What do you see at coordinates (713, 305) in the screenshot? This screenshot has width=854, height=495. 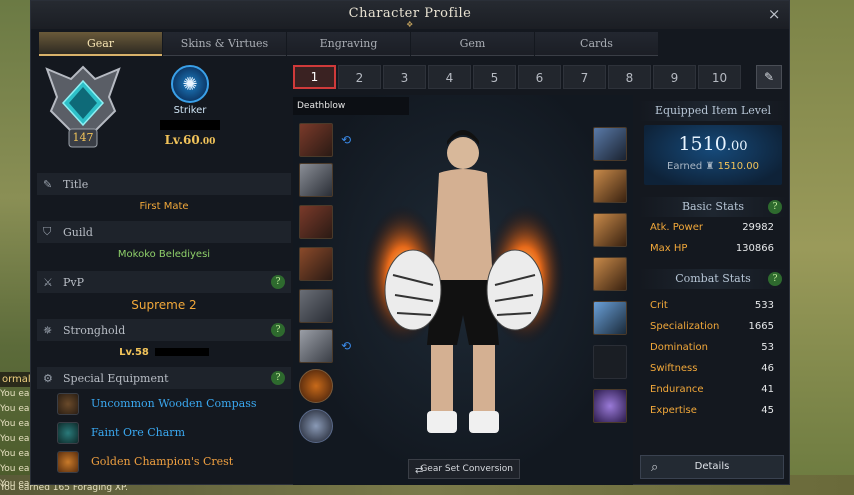 I see `stat-row-crit: Crit 533` at bounding box center [713, 305].